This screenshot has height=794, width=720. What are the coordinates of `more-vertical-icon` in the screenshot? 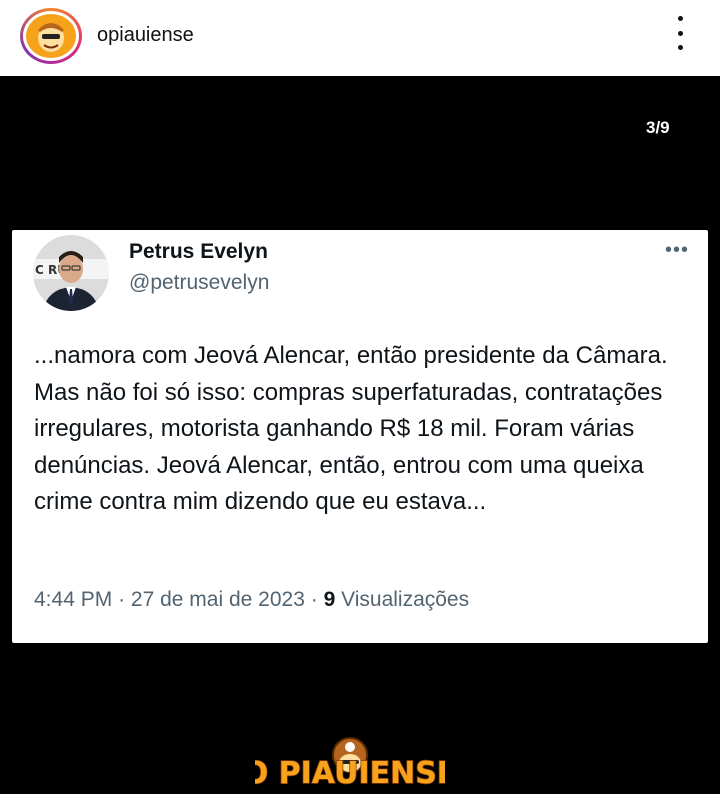 It's located at (680, 33).